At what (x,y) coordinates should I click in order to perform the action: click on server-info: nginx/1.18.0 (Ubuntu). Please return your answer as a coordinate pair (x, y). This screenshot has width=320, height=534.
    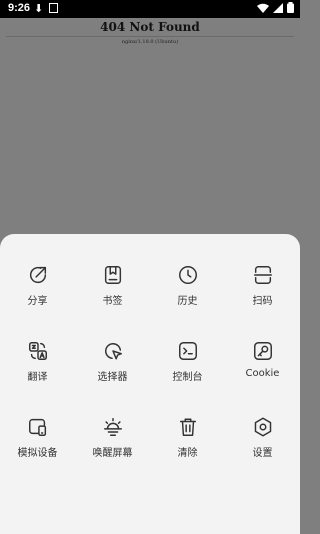
    Looking at the image, I should click on (150, 42).